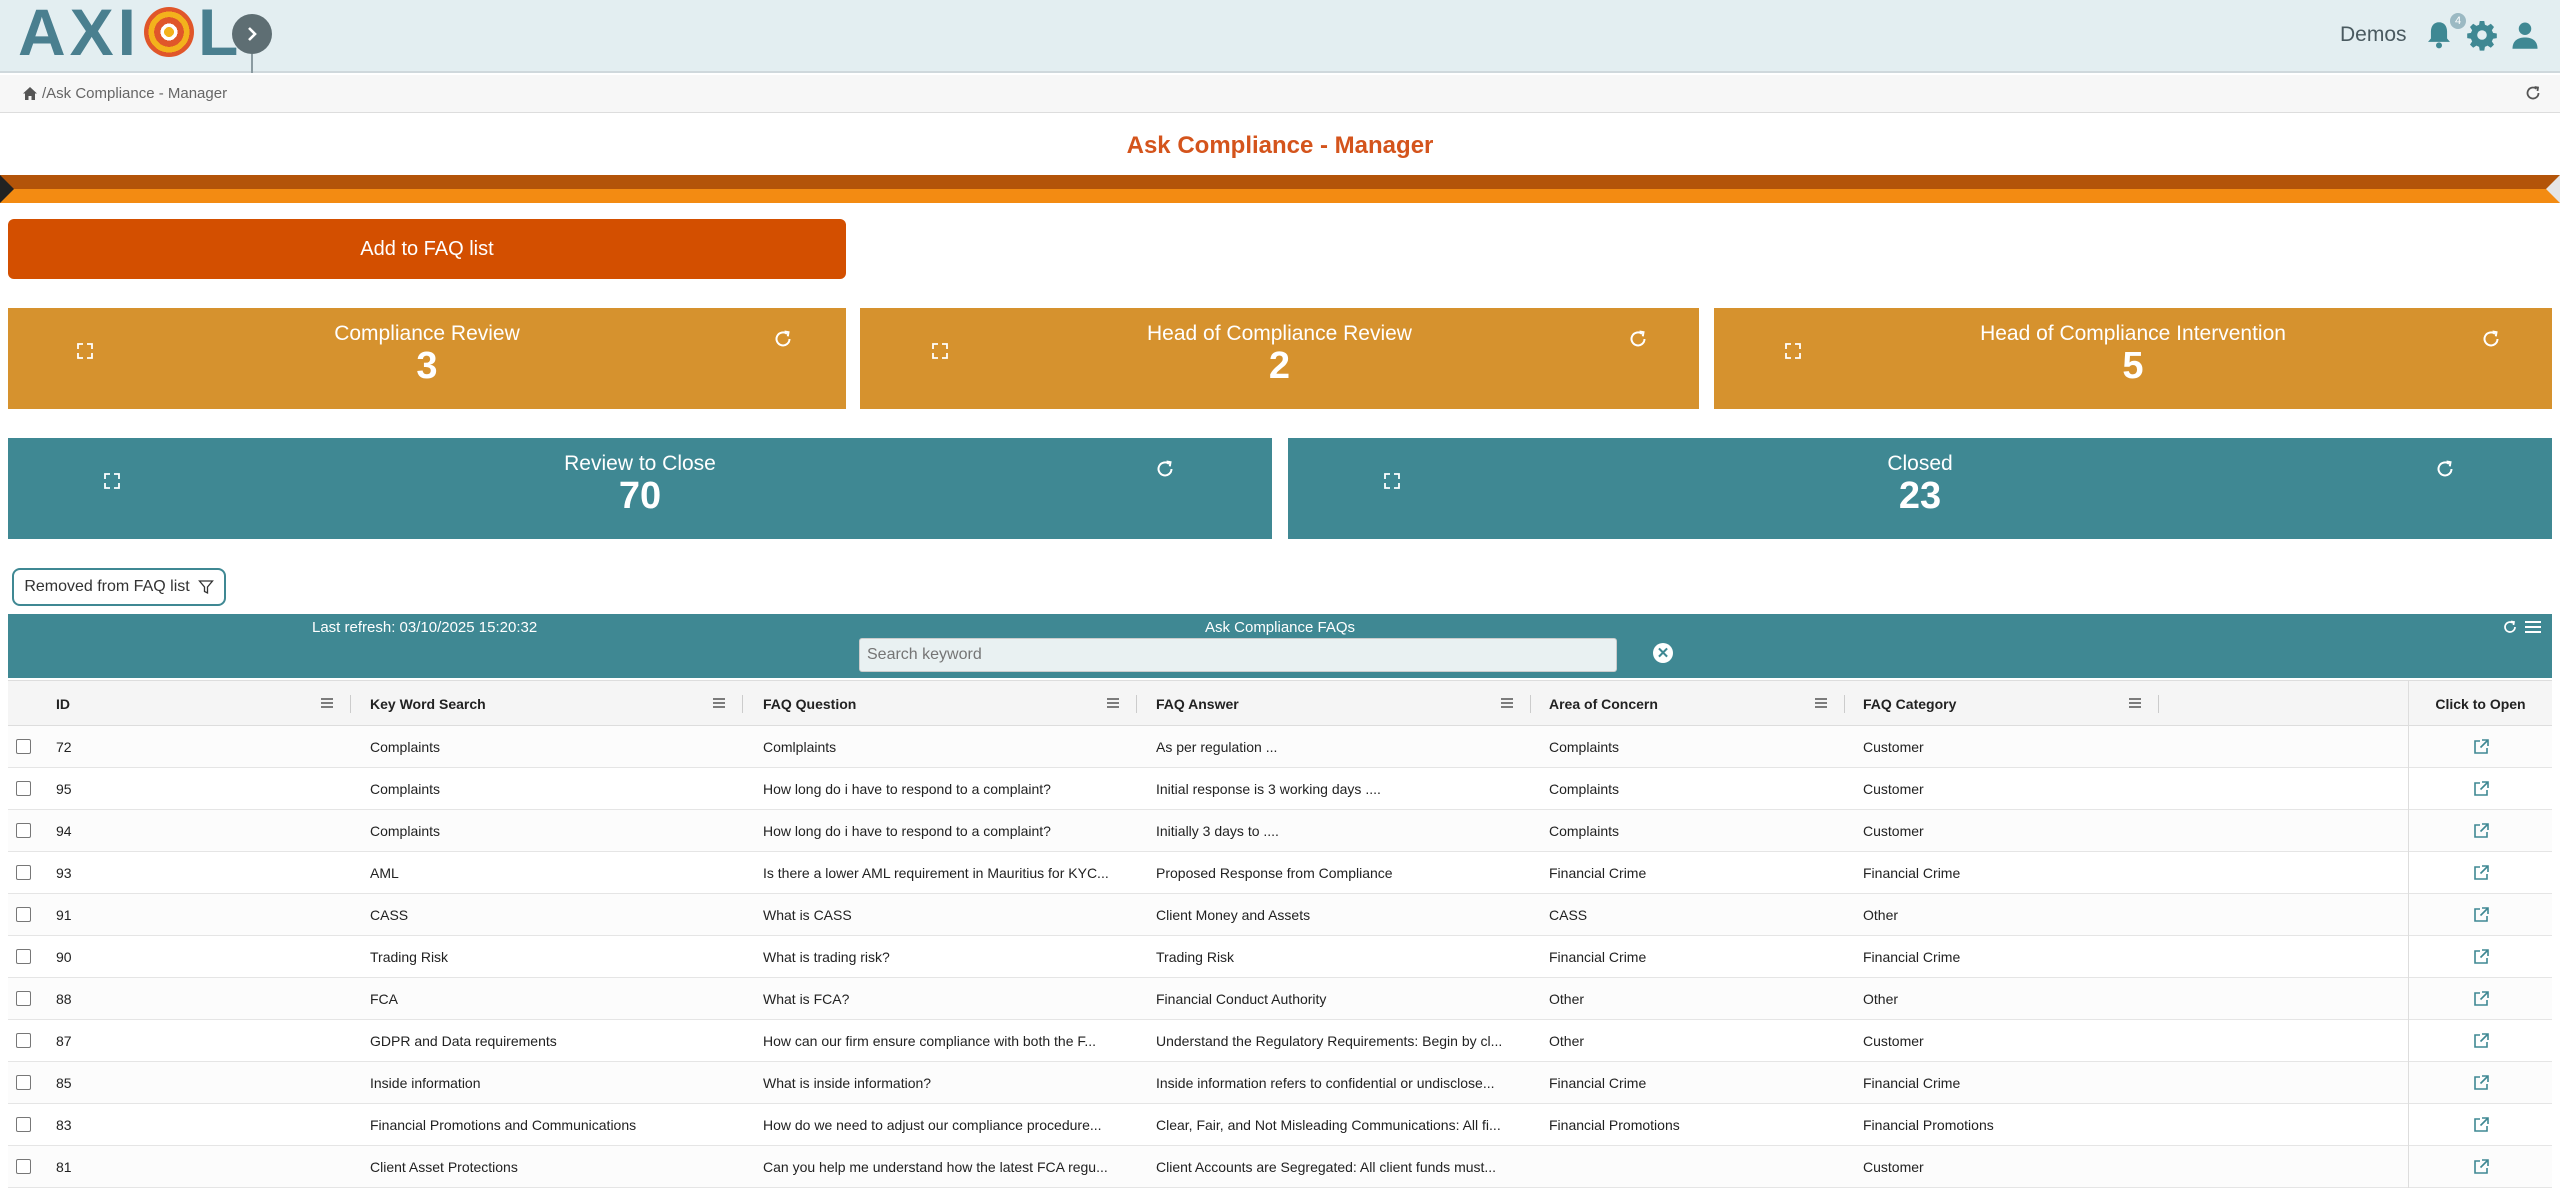 This screenshot has width=2560, height=1192. Describe the element at coordinates (2533, 95) in the screenshot. I see `page-refresh-icon` at that location.